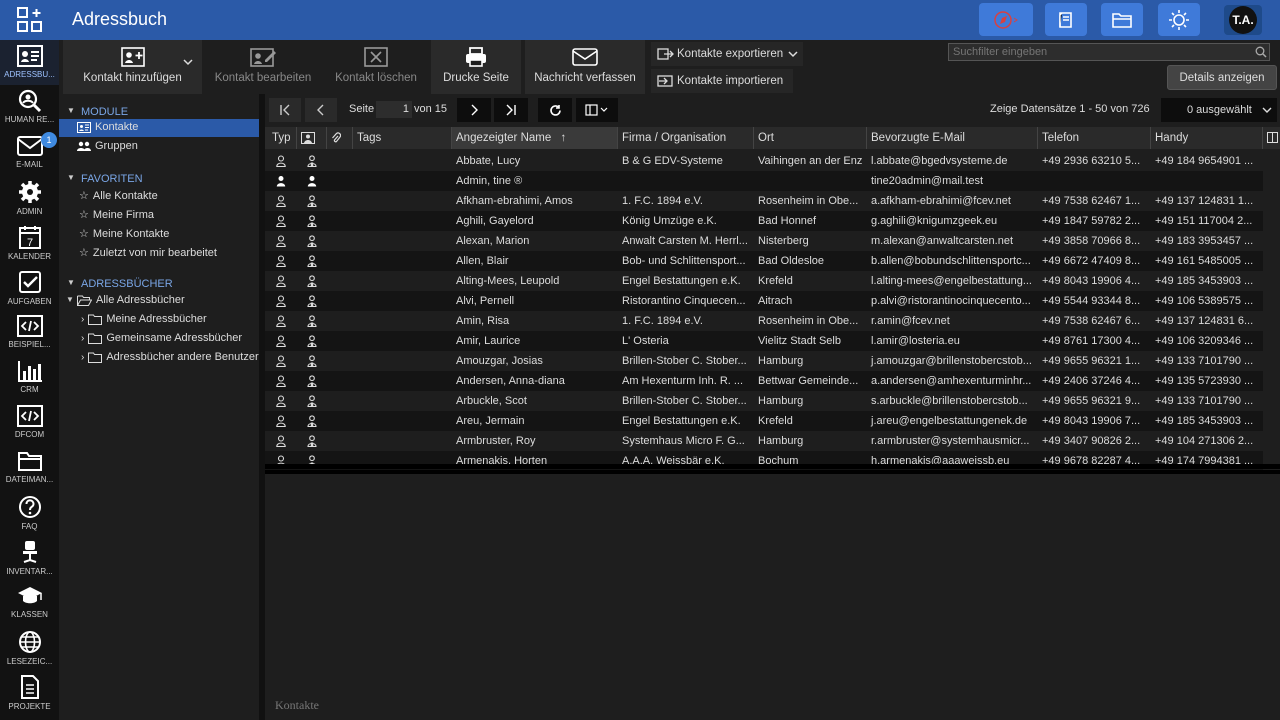 Image resolution: width=1280 pixels, height=720 pixels. I want to click on column-chooser-button, so click(597, 110).